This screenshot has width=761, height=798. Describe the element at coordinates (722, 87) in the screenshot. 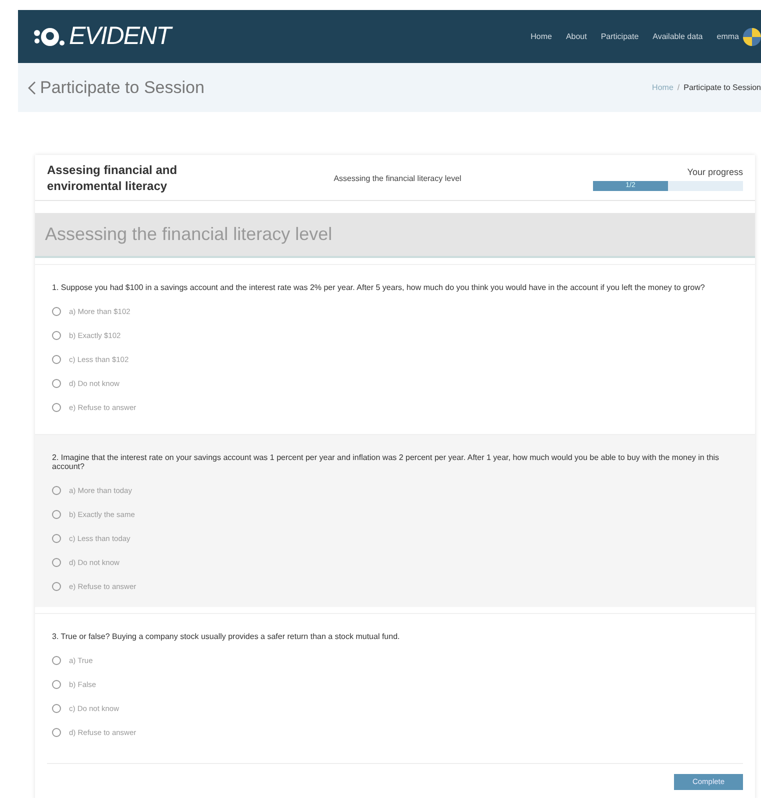

I see `breadcrumb-item: Participate to Session` at that location.